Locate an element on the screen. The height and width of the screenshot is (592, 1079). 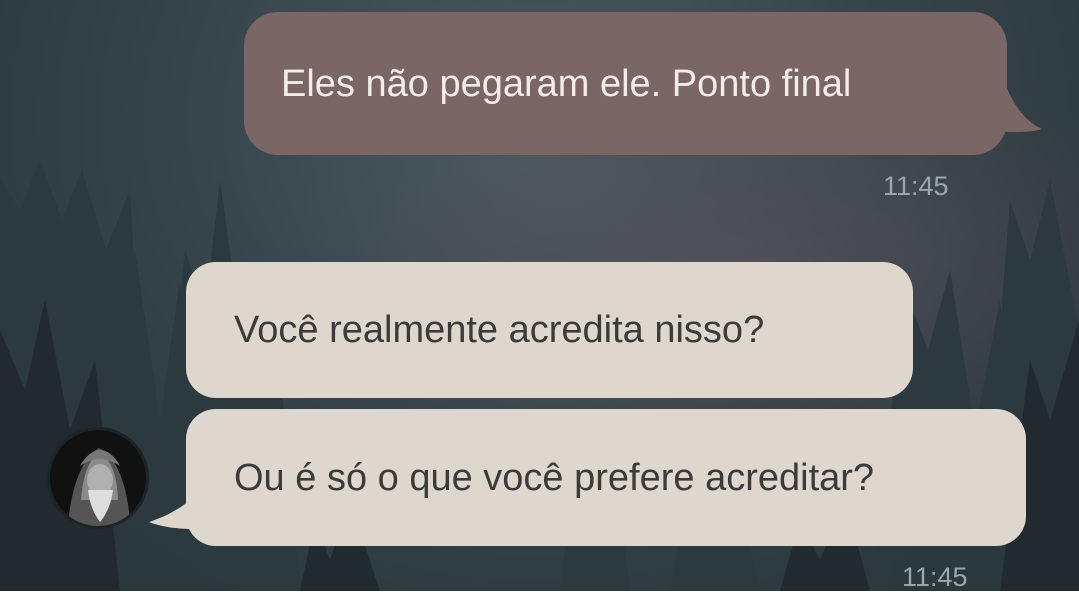
contact-avatar is located at coordinates (98, 478).